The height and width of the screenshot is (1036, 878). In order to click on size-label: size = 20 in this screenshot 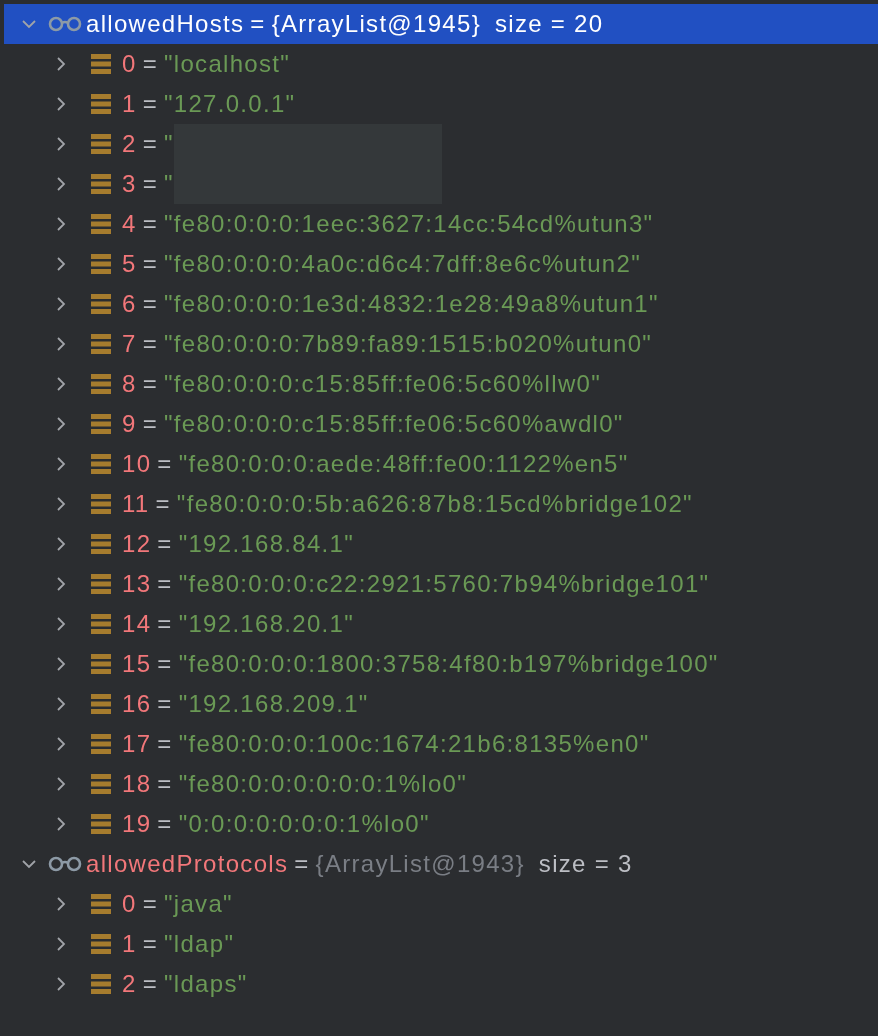, I will do `click(549, 24)`.